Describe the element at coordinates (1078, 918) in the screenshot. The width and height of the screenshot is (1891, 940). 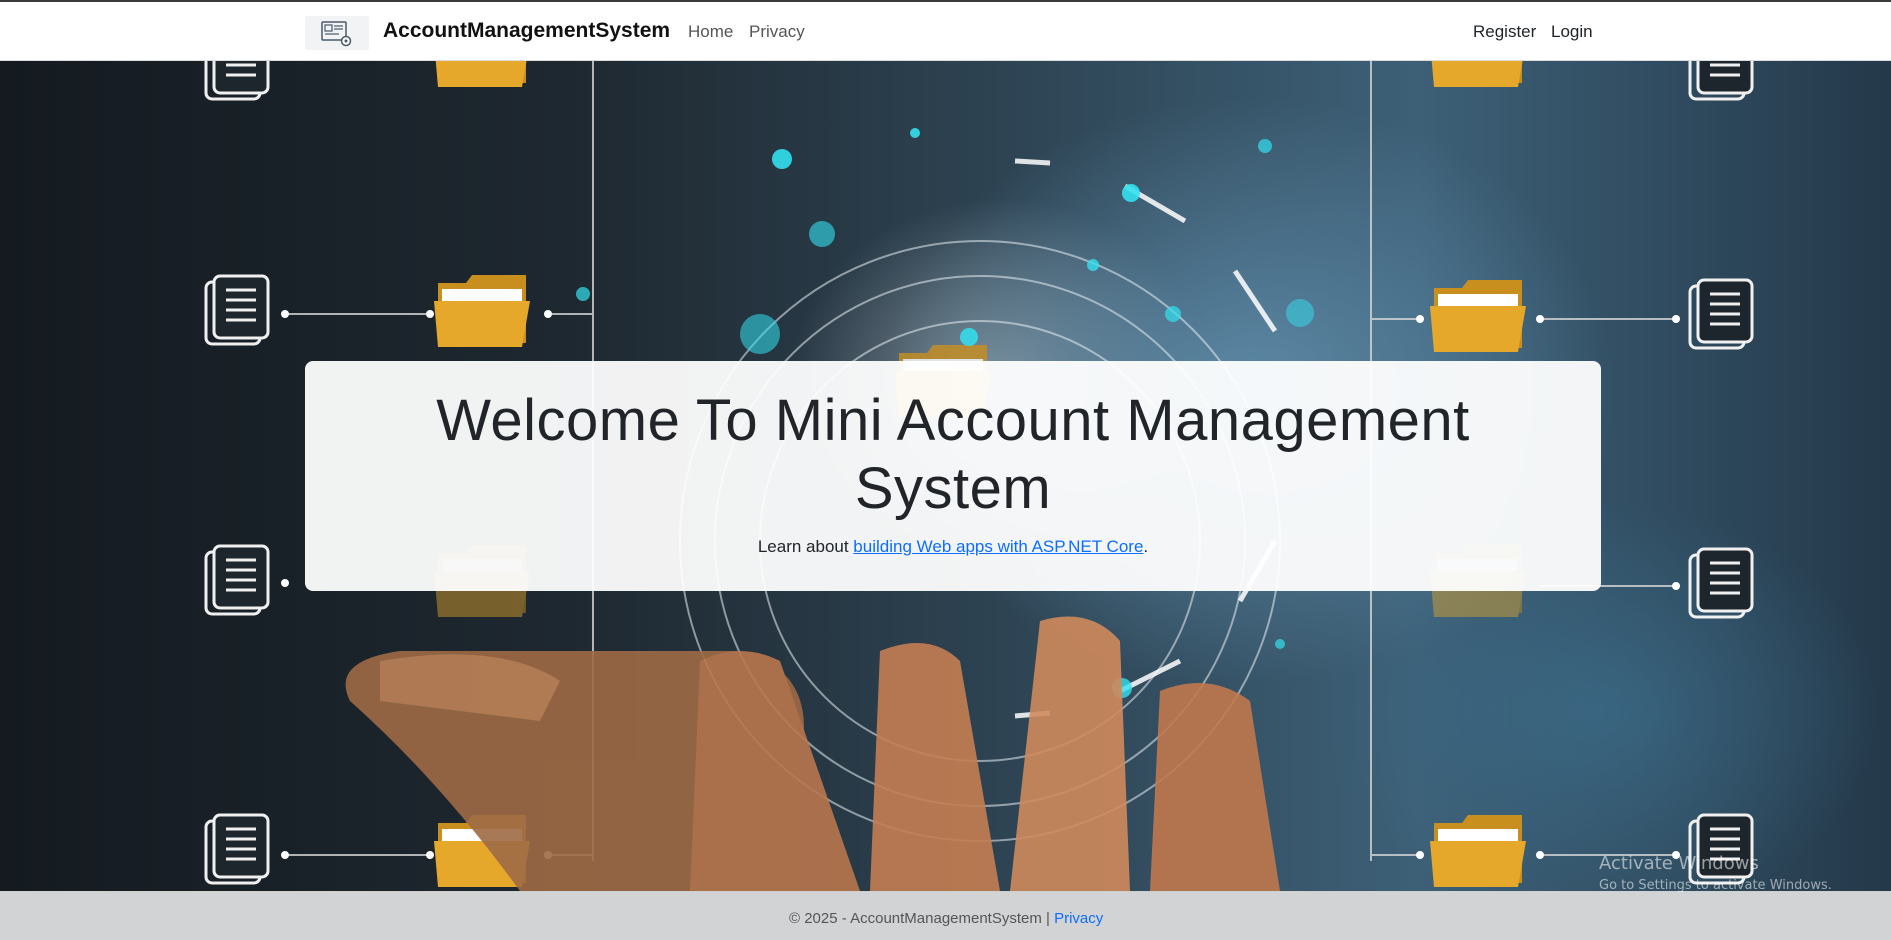
I see `footer-privacy-link: Privacy` at that location.